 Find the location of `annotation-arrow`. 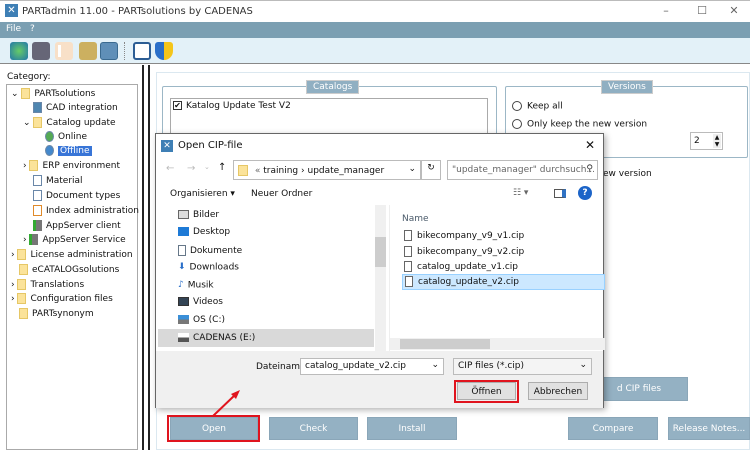

annotation-arrow is located at coordinates (226, 403).